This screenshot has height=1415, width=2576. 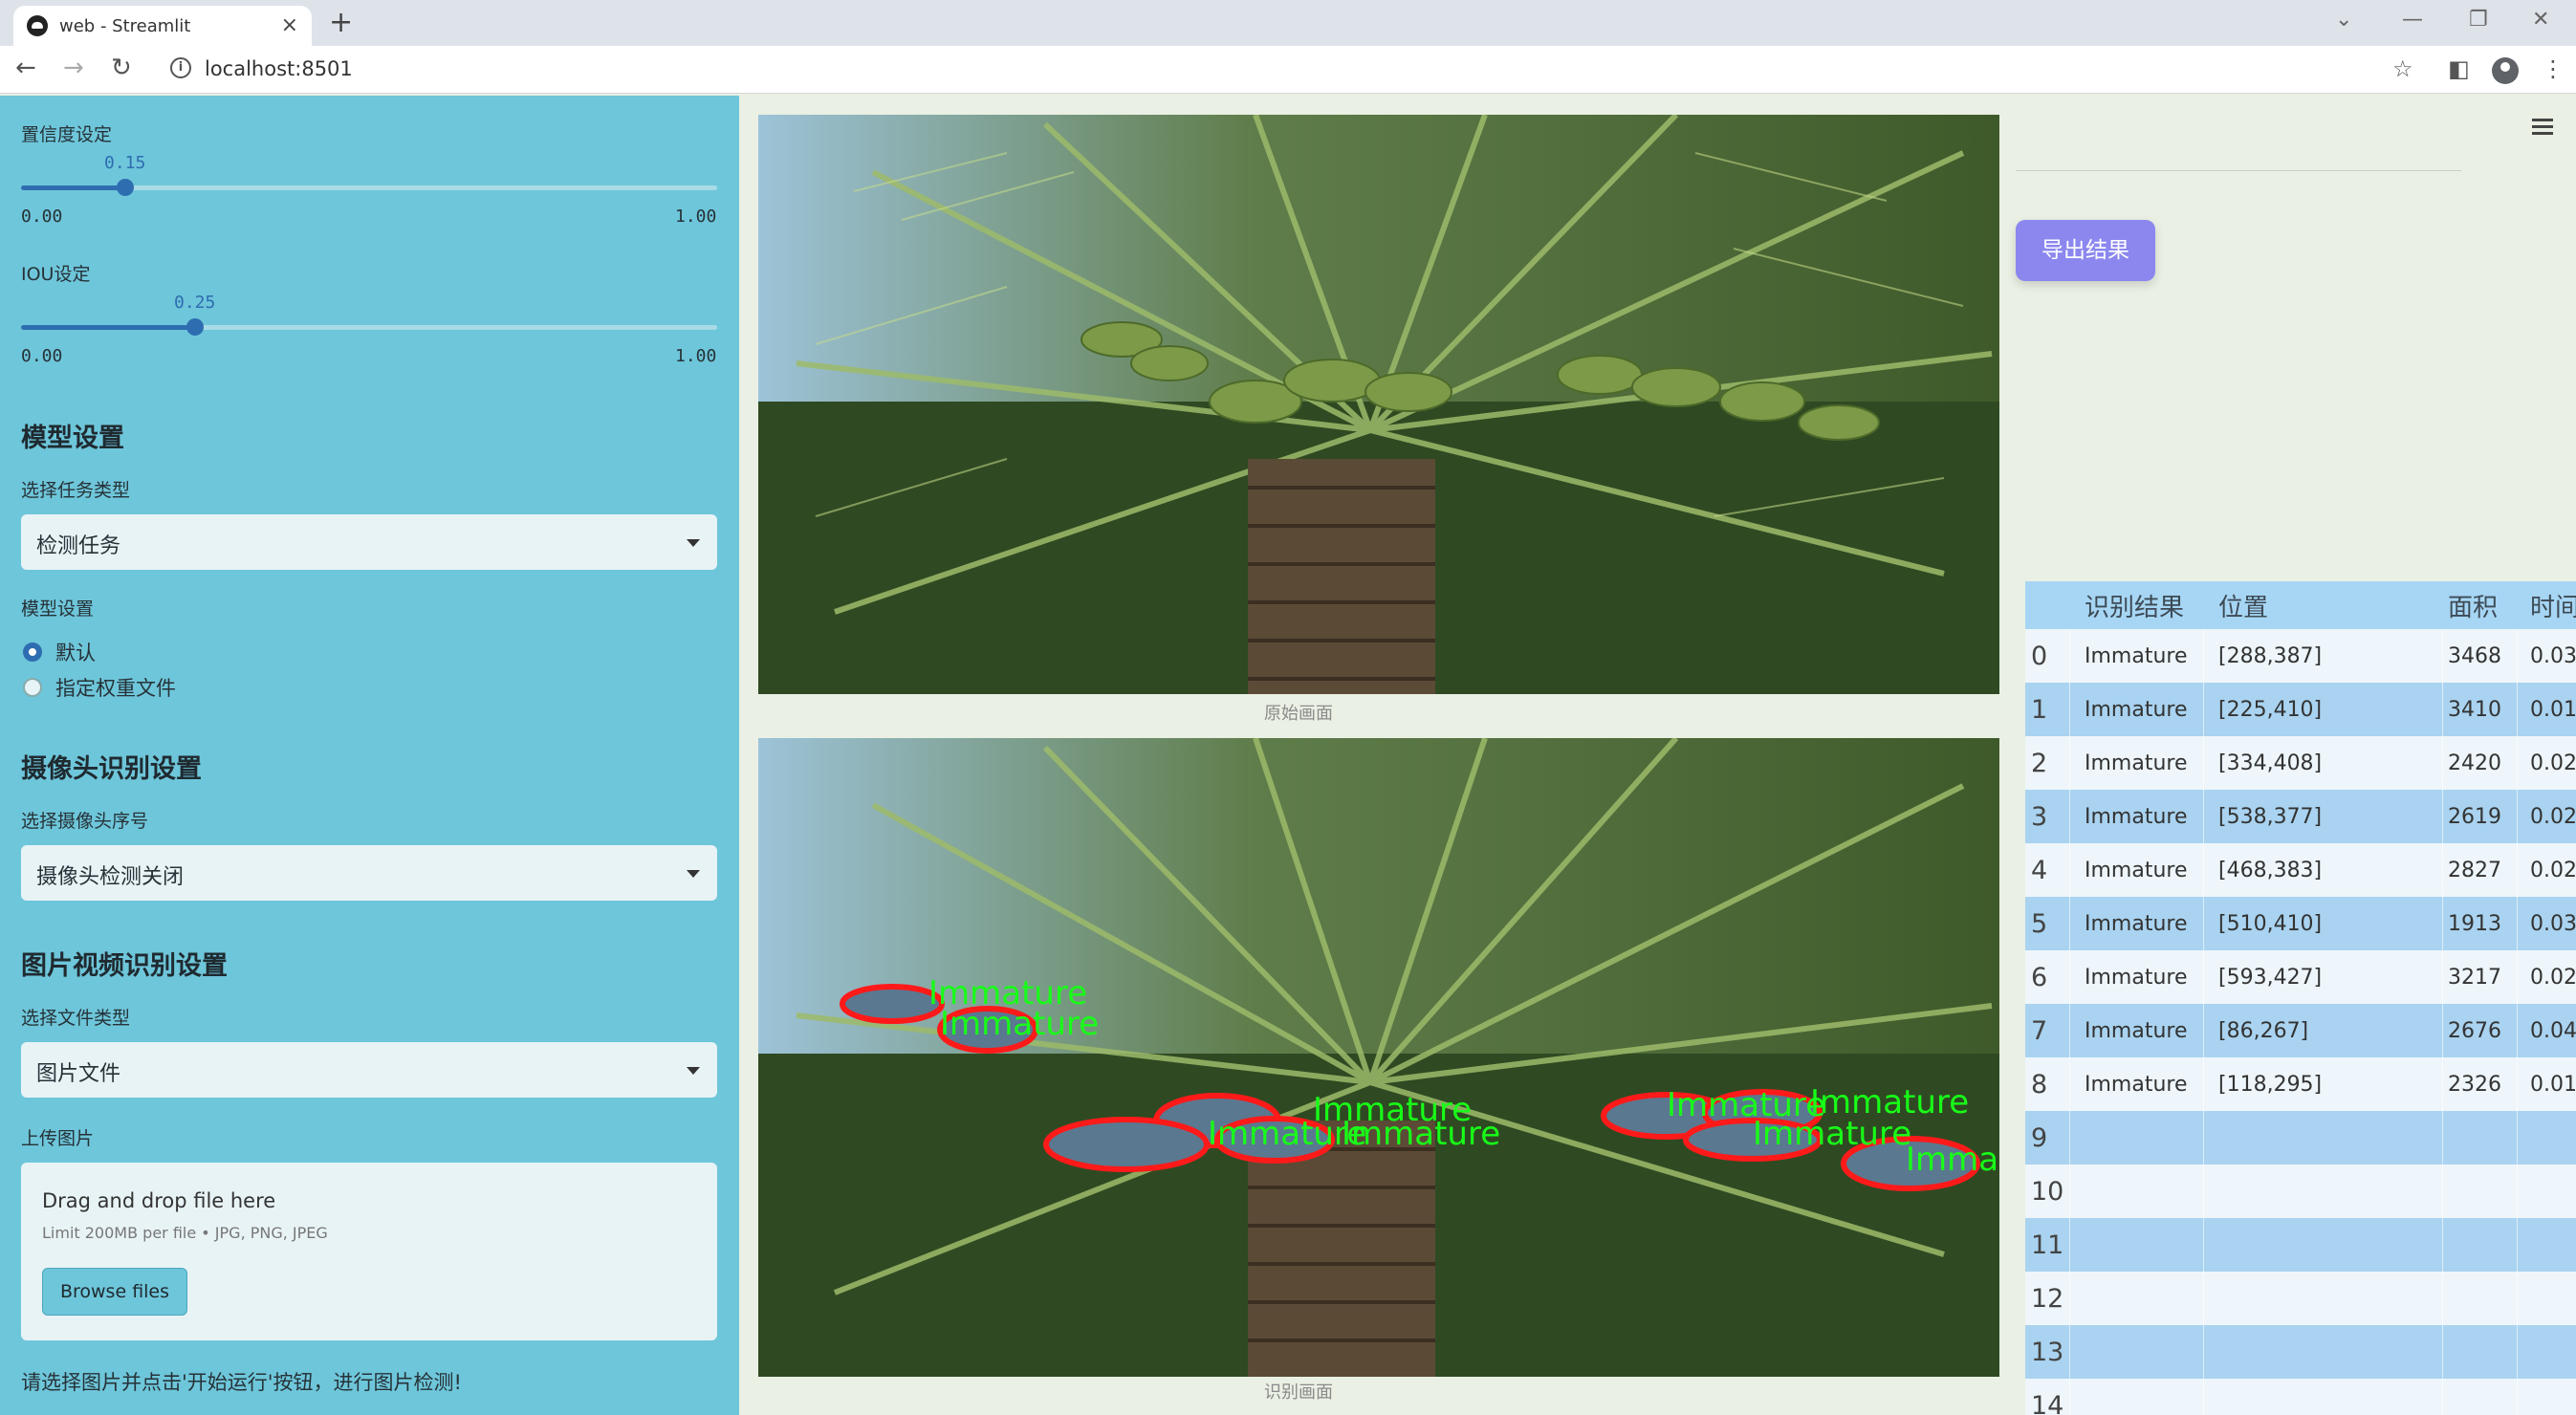 I want to click on iou-label: IOU设定, so click(x=56, y=274).